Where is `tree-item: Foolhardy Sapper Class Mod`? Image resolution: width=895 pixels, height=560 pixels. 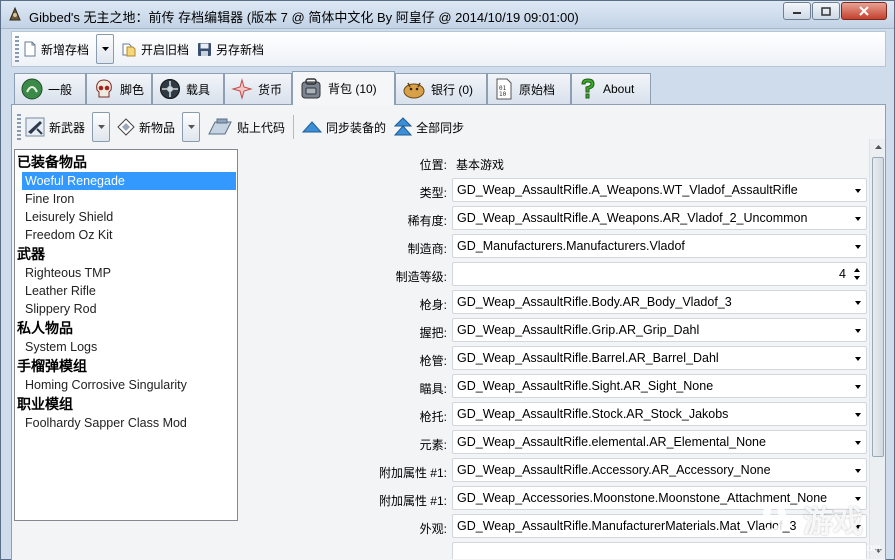
tree-item: Foolhardy Sapper Class Mod is located at coordinates (129, 423).